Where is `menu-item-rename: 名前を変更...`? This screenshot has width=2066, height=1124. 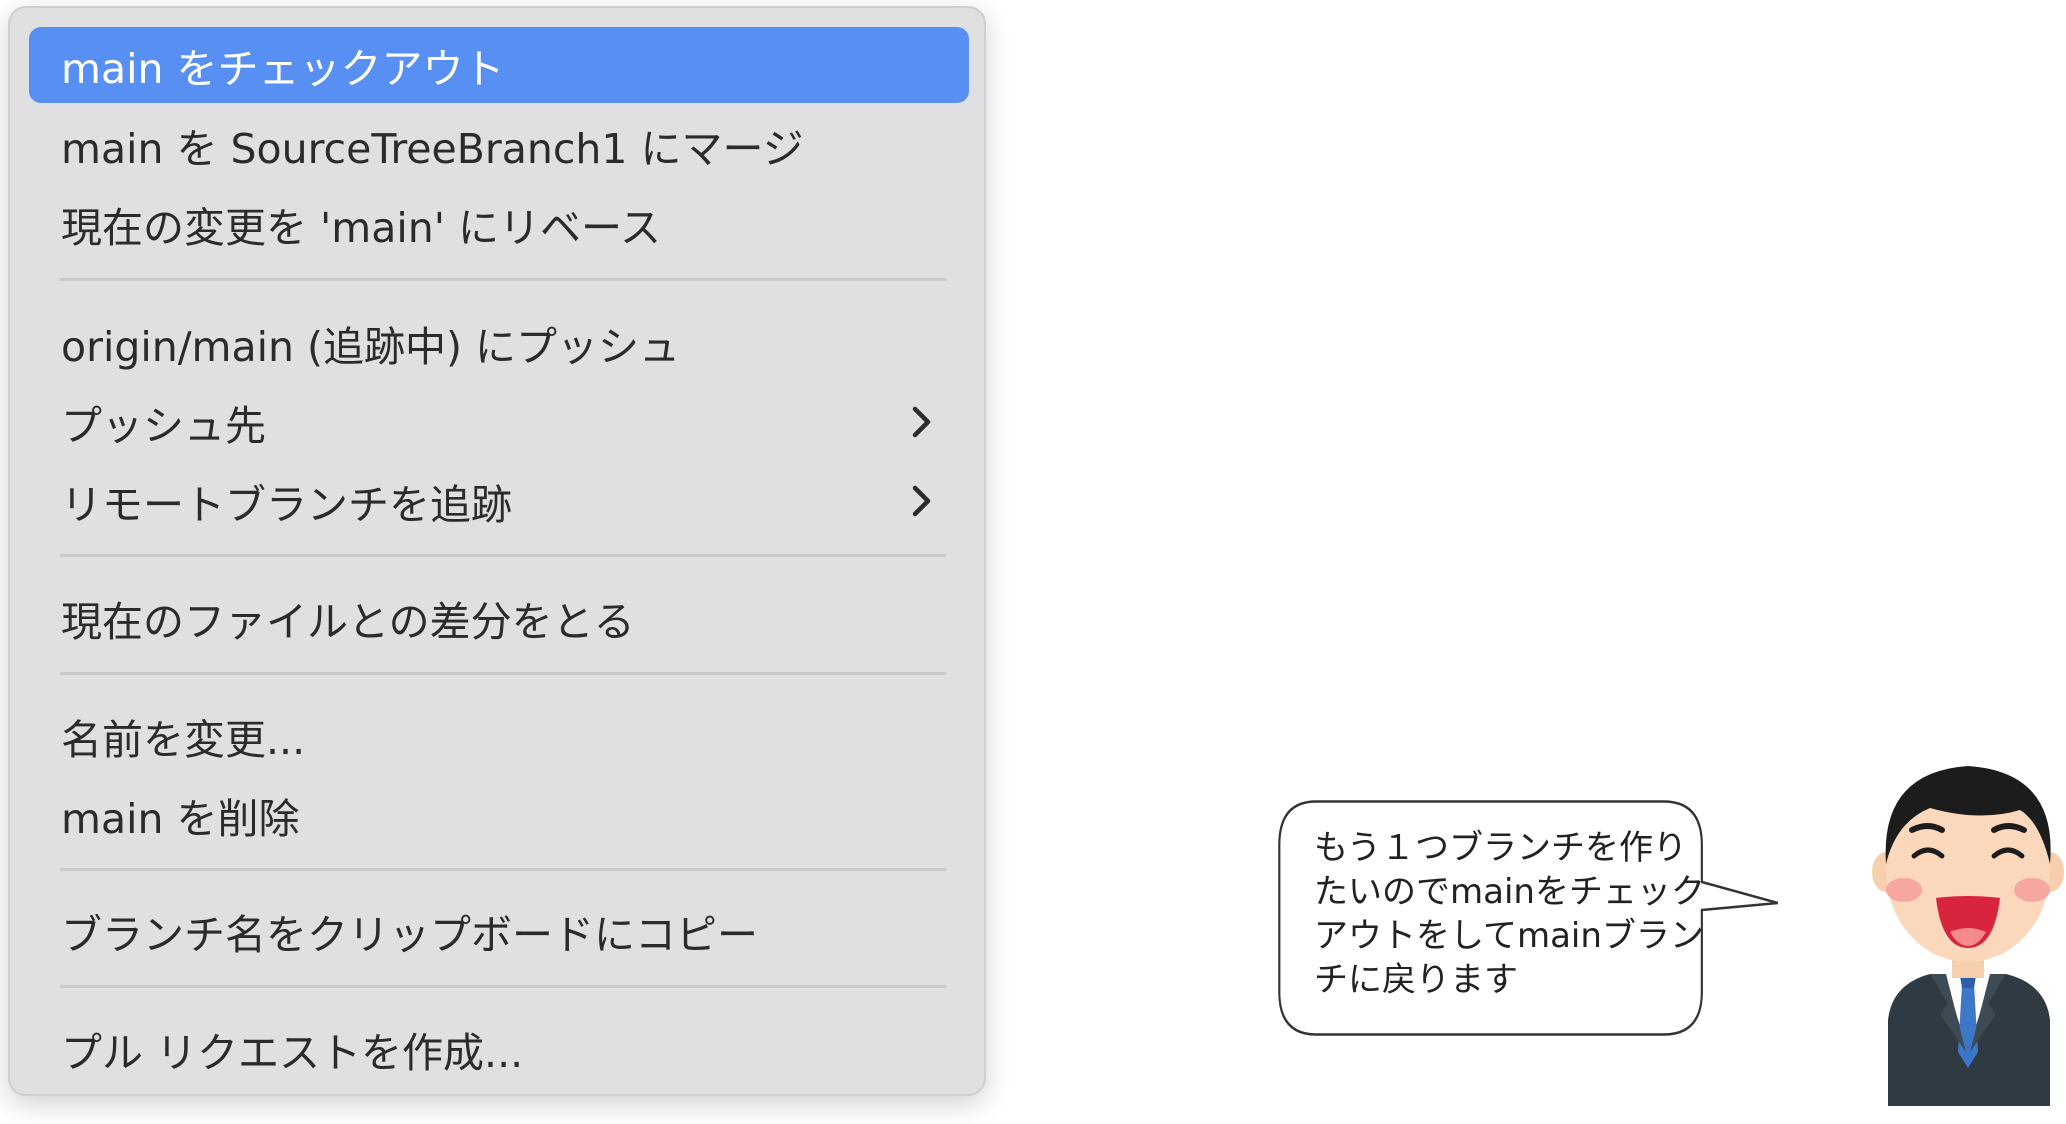 menu-item-rename: 名前を変更... is located at coordinates (499, 736).